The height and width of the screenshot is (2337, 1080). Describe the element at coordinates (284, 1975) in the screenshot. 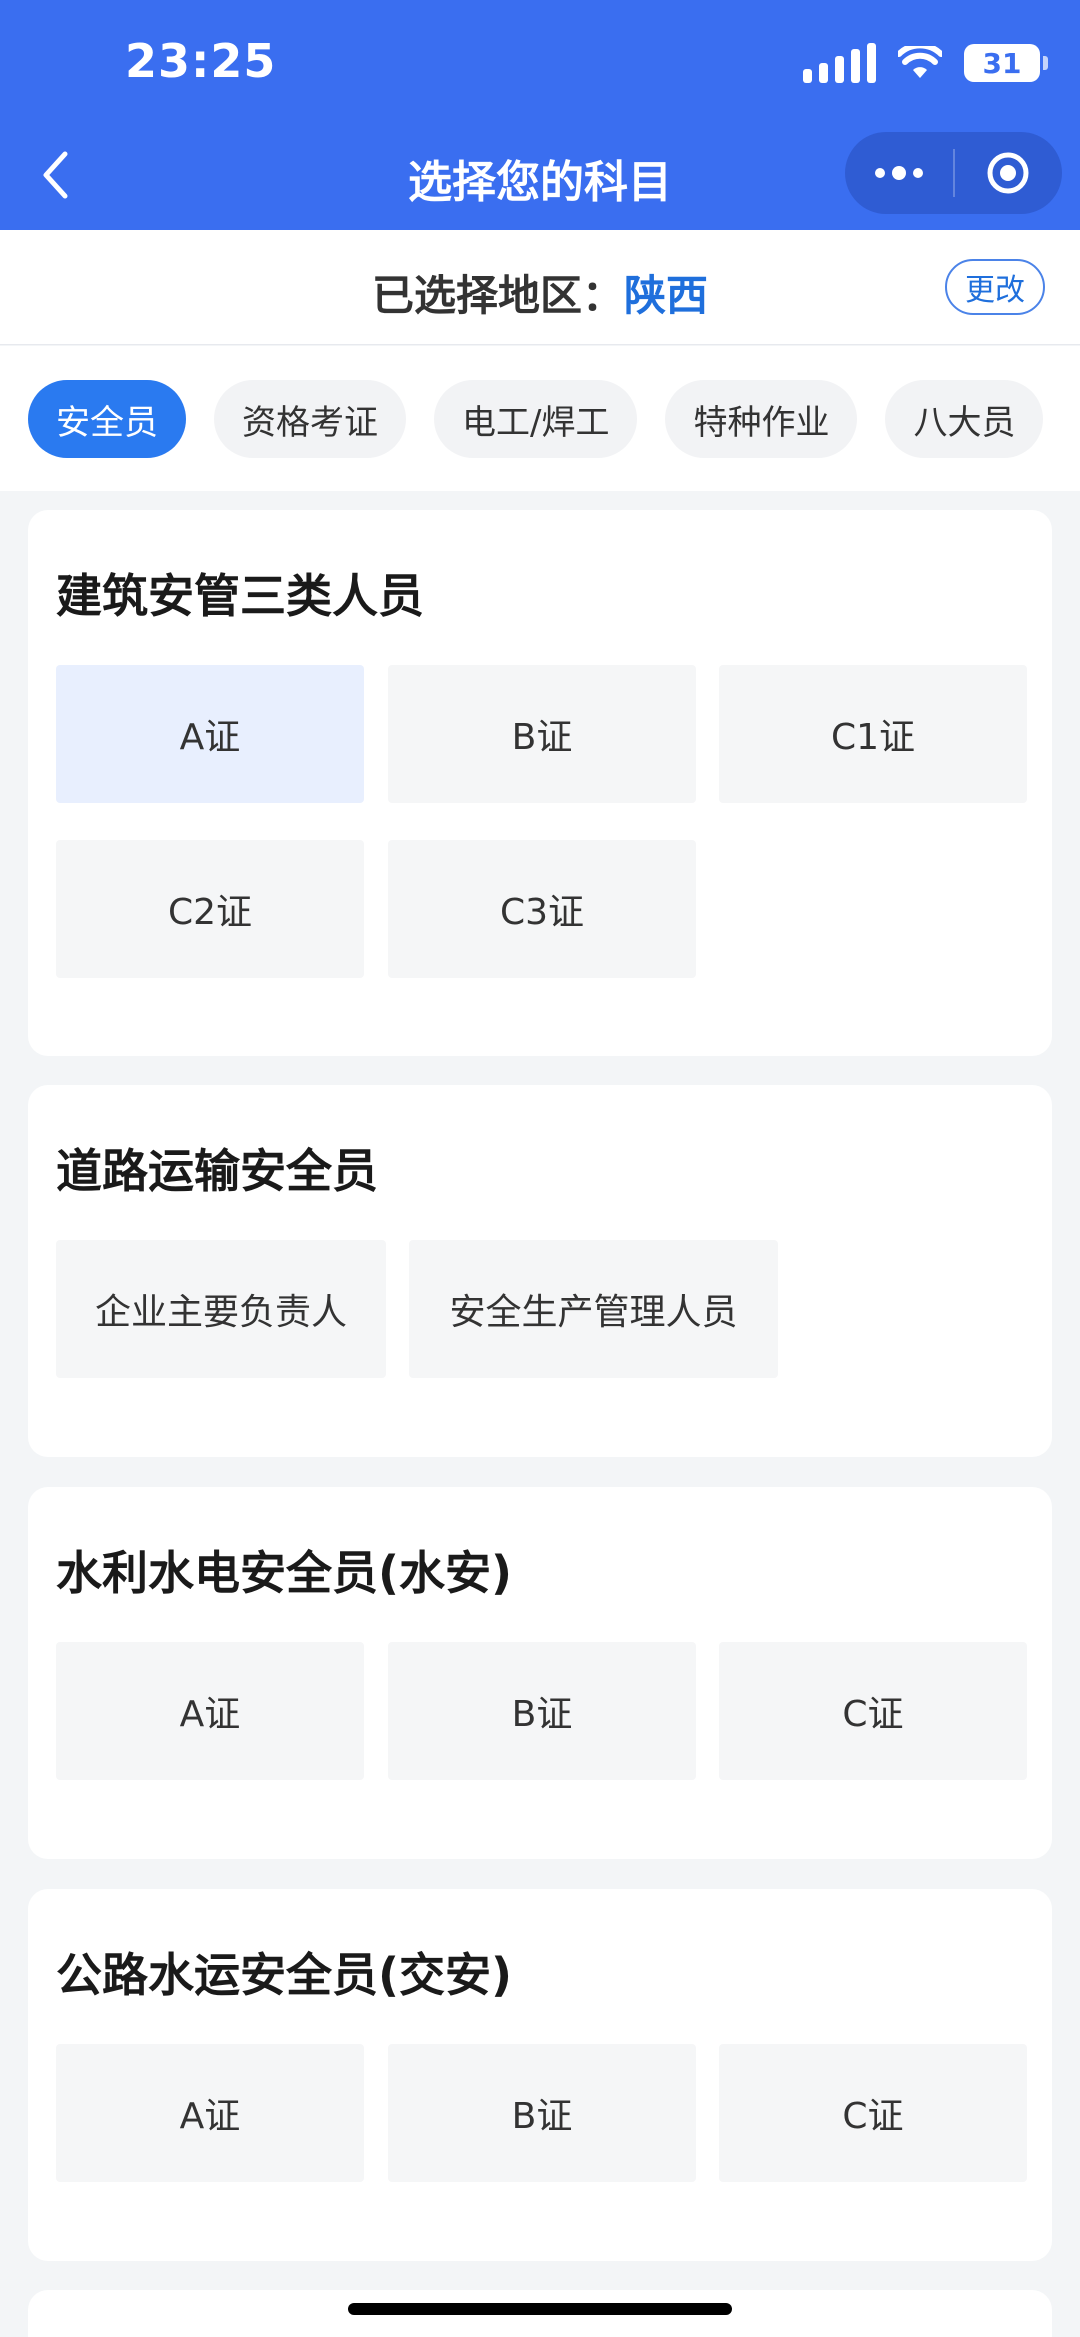

I see `section-title: 公路水运安全员(交安)` at that location.